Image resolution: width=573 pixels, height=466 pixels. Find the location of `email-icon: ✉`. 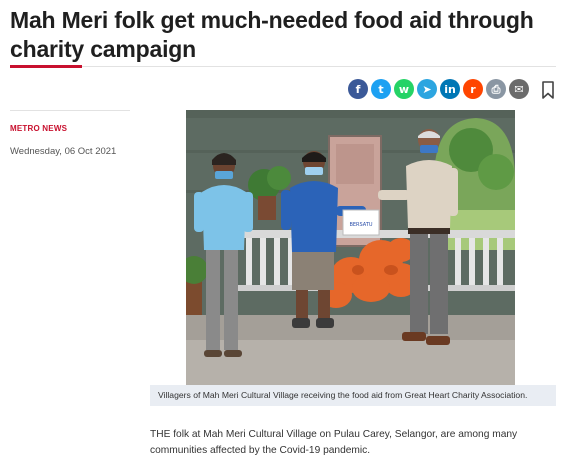

email-icon: ✉ is located at coordinates (519, 89).